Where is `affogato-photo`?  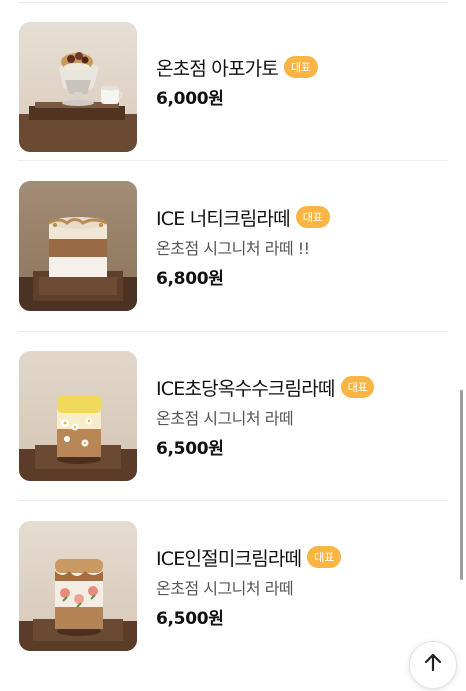
affogato-photo is located at coordinates (78, 87).